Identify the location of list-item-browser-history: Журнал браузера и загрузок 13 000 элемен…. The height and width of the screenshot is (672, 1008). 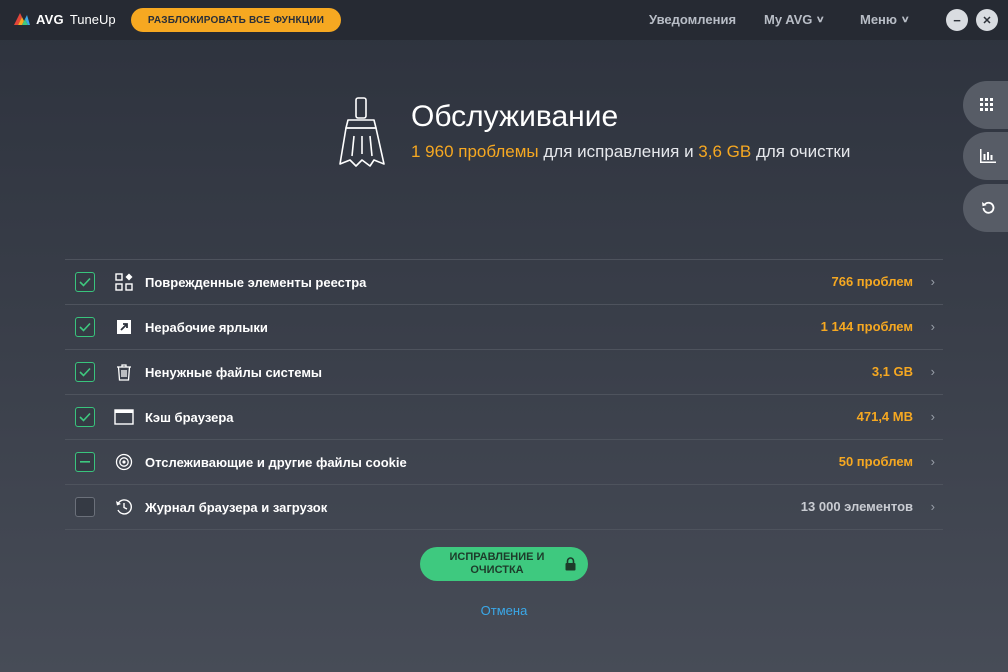
(504, 507).